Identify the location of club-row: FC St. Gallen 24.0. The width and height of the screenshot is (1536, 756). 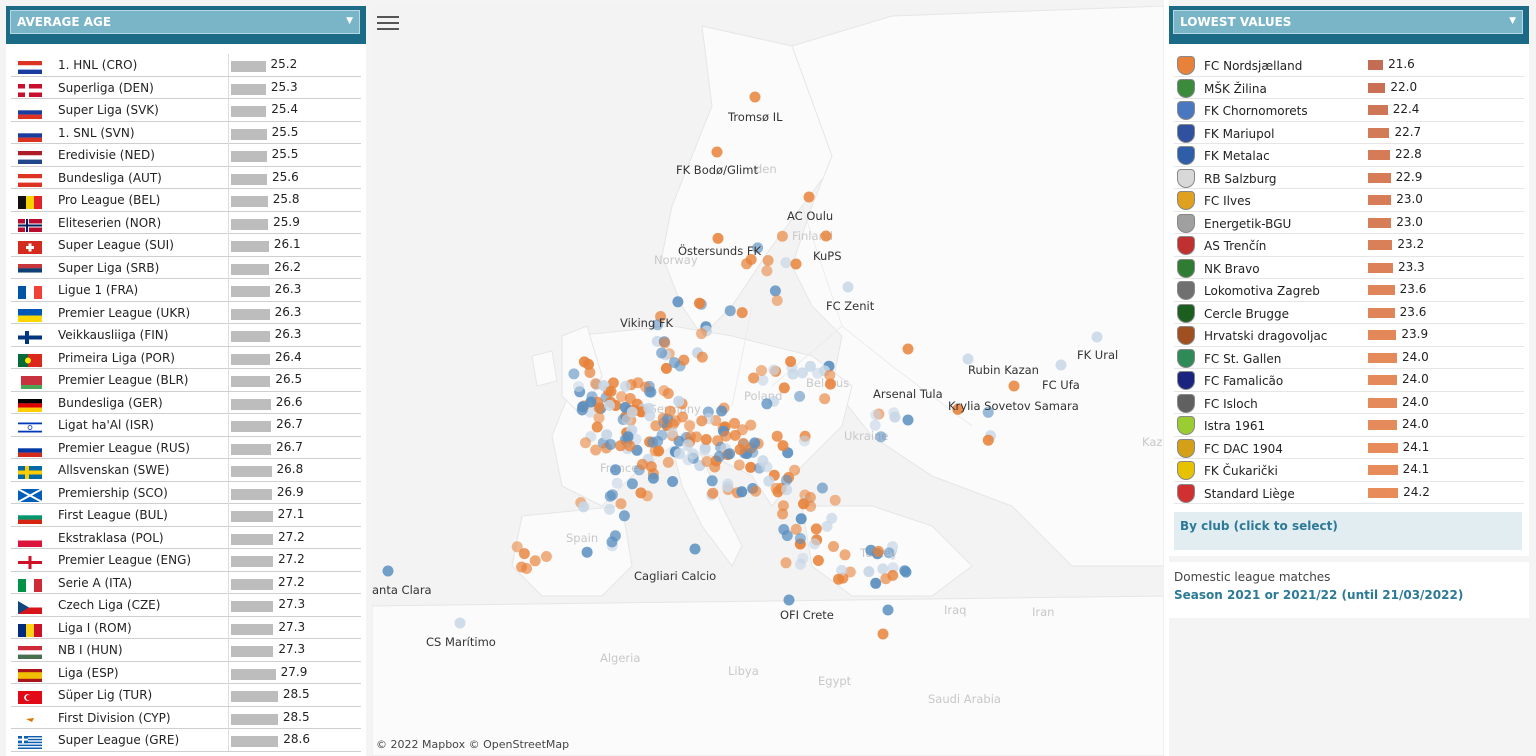
(1349, 358).